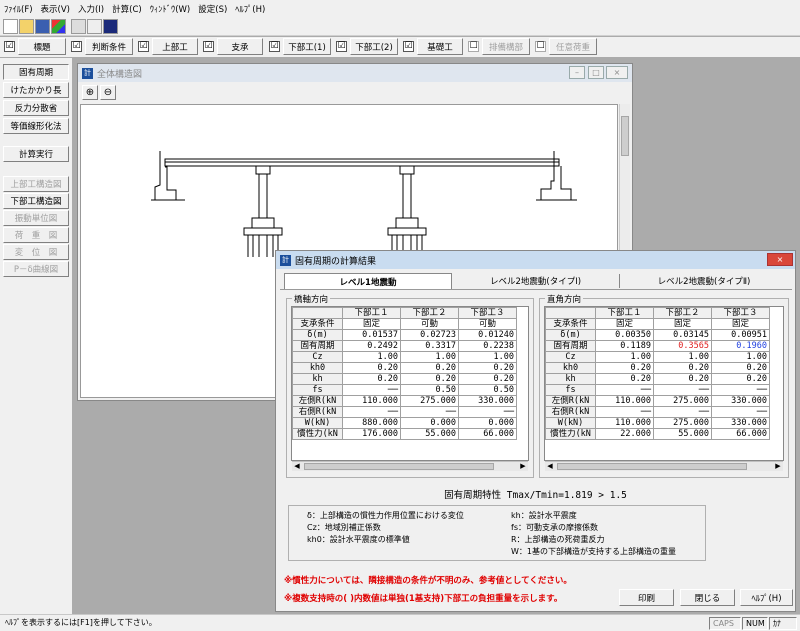 The image size is (800, 631). What do you see at coordinates (36, 269) in the screenshot?
I see `p-delta-curve-button: P－δ曲線図` at bounding box center [36, 269].